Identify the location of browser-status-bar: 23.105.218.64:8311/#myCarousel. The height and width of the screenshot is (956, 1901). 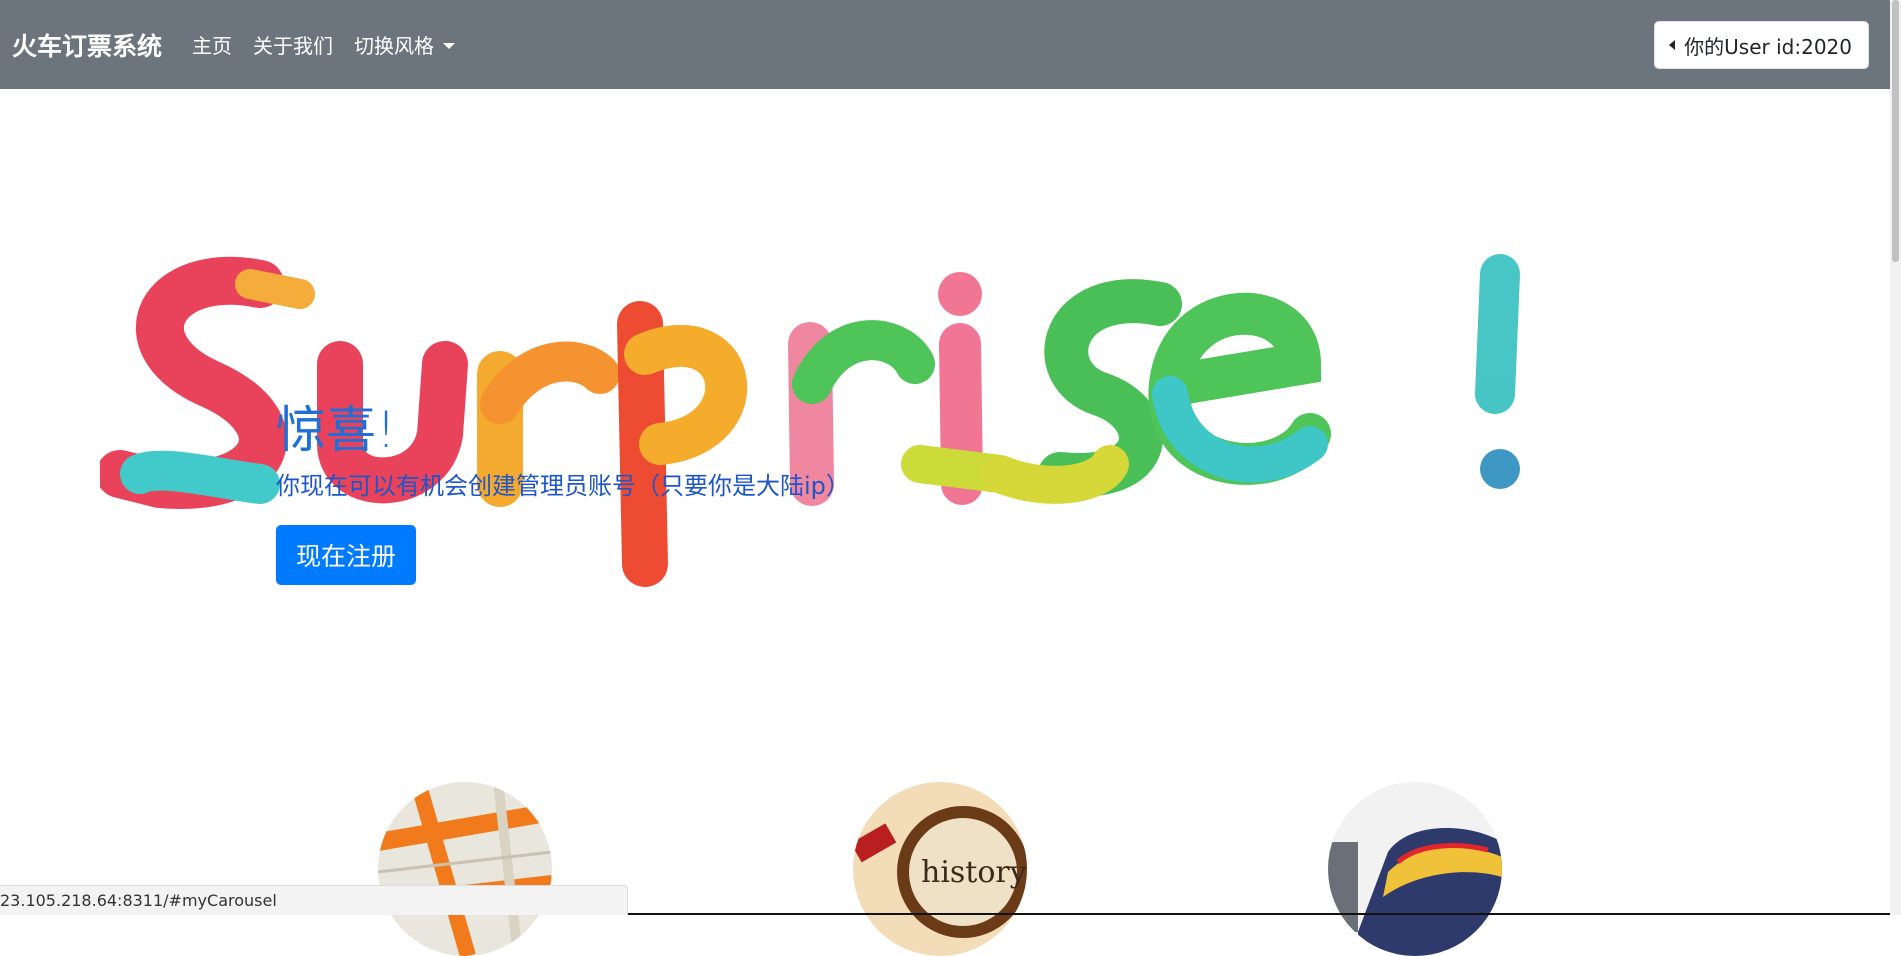
(314, 900).